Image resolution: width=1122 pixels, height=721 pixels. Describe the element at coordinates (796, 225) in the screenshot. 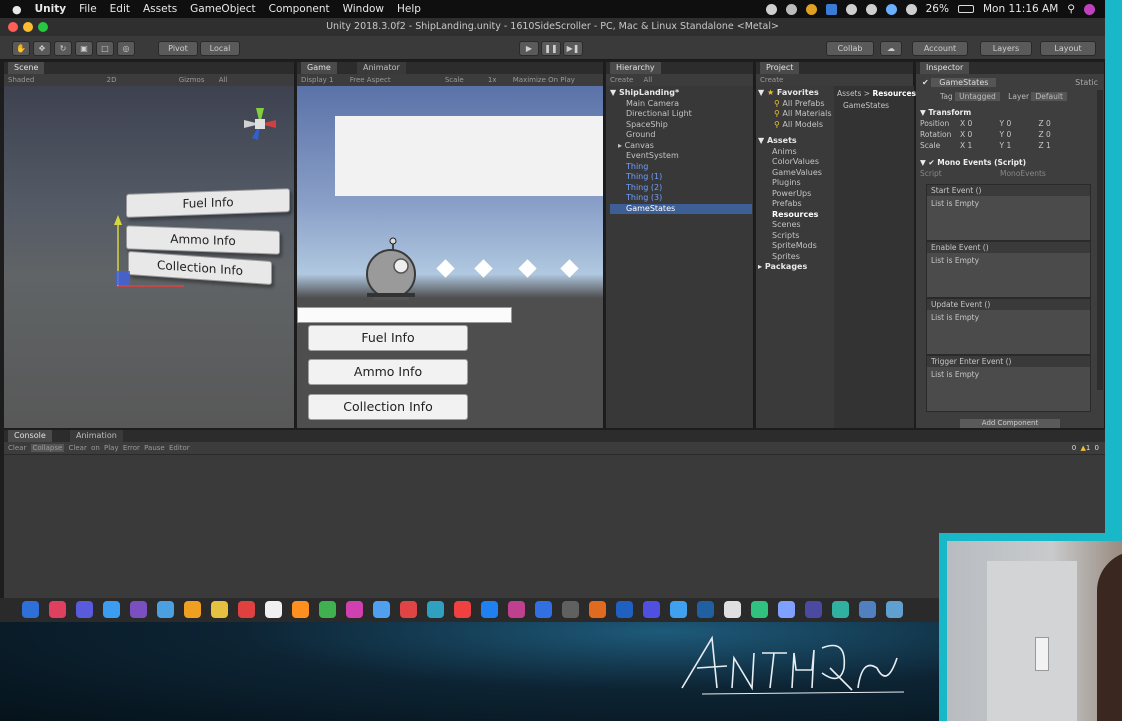

I see `folder-item: Scenes` at that location.